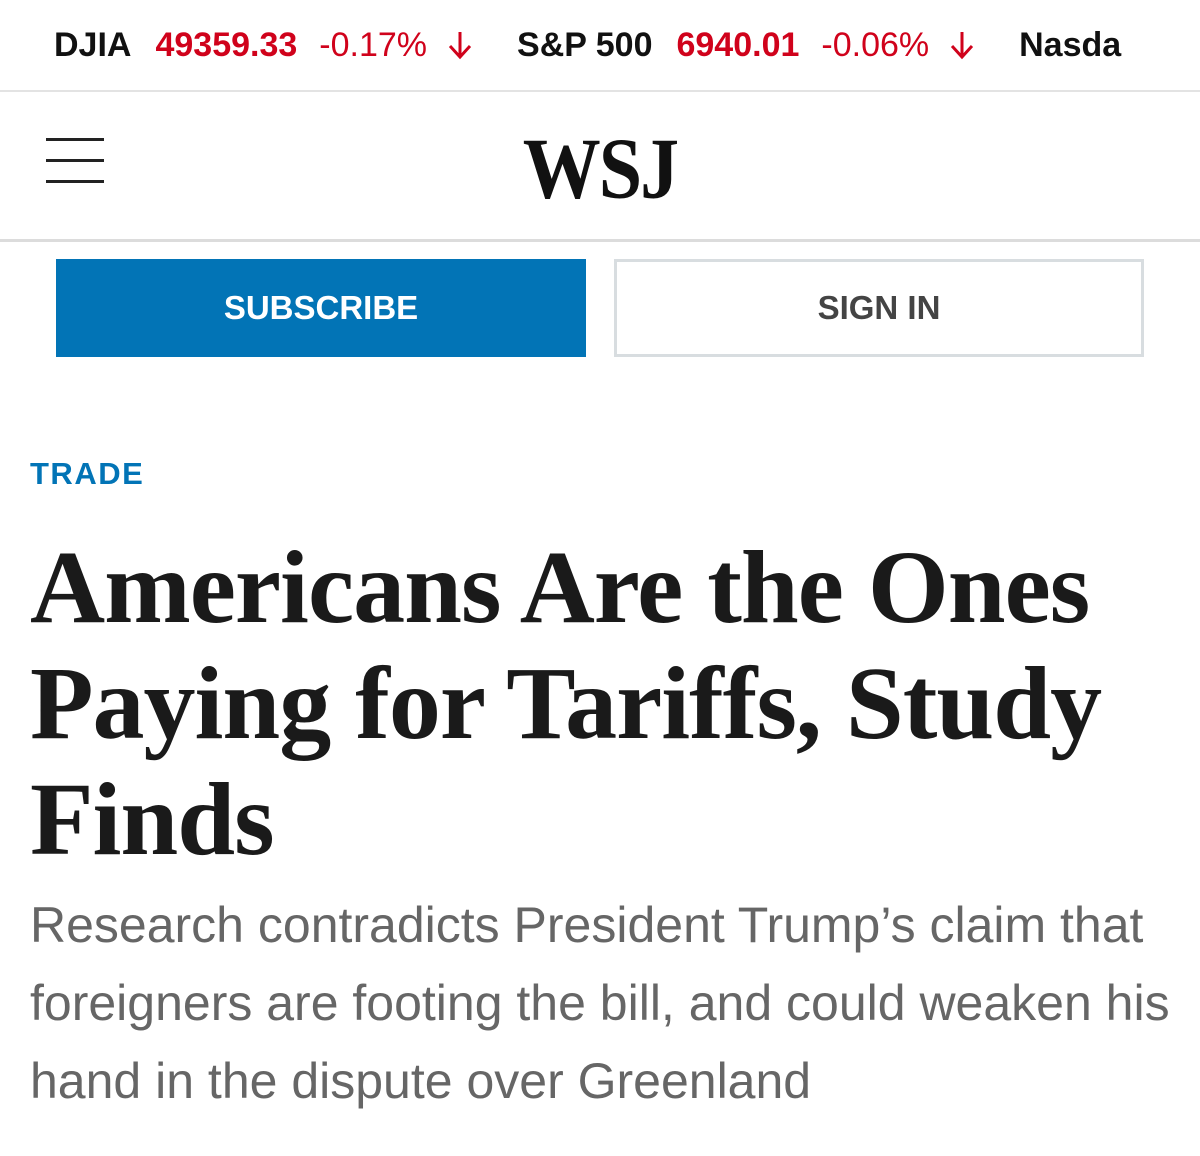  What do you see at coordinates (585, 44) in the screenshot?
I see `ticker-name: S&P 500` at bounding box center [585, 44].